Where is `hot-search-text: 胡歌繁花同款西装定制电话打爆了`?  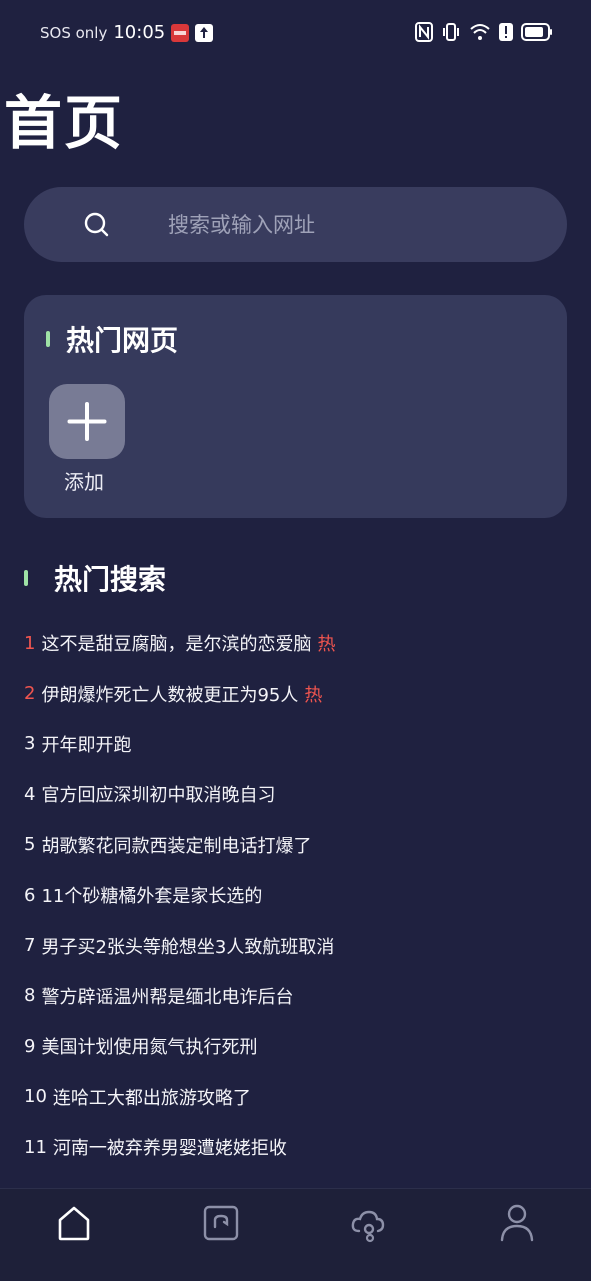
hot-search-text: 胡歌繁花同款西装定制电话打爆了 is located at coordinates (176, 846).